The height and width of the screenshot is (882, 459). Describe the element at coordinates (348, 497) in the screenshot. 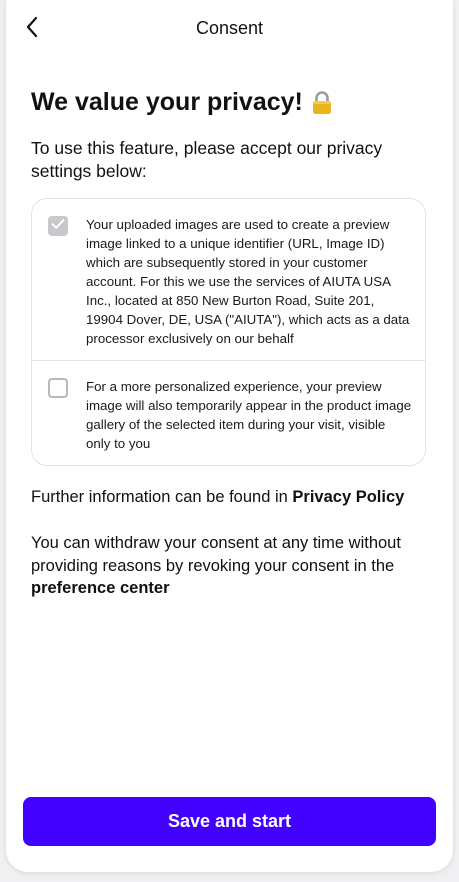

I see `privacy-policy-link: Privacy Policy` at that location.